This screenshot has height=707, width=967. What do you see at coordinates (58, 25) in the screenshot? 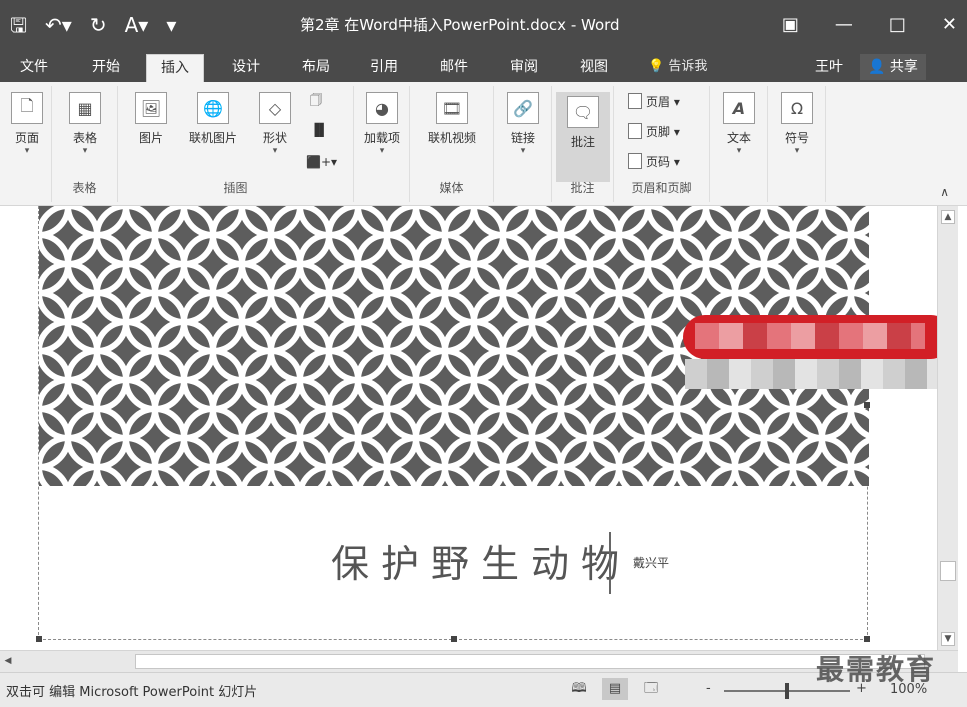
I see `undo-icon: ↶▾` at bounding box center [58, 25].